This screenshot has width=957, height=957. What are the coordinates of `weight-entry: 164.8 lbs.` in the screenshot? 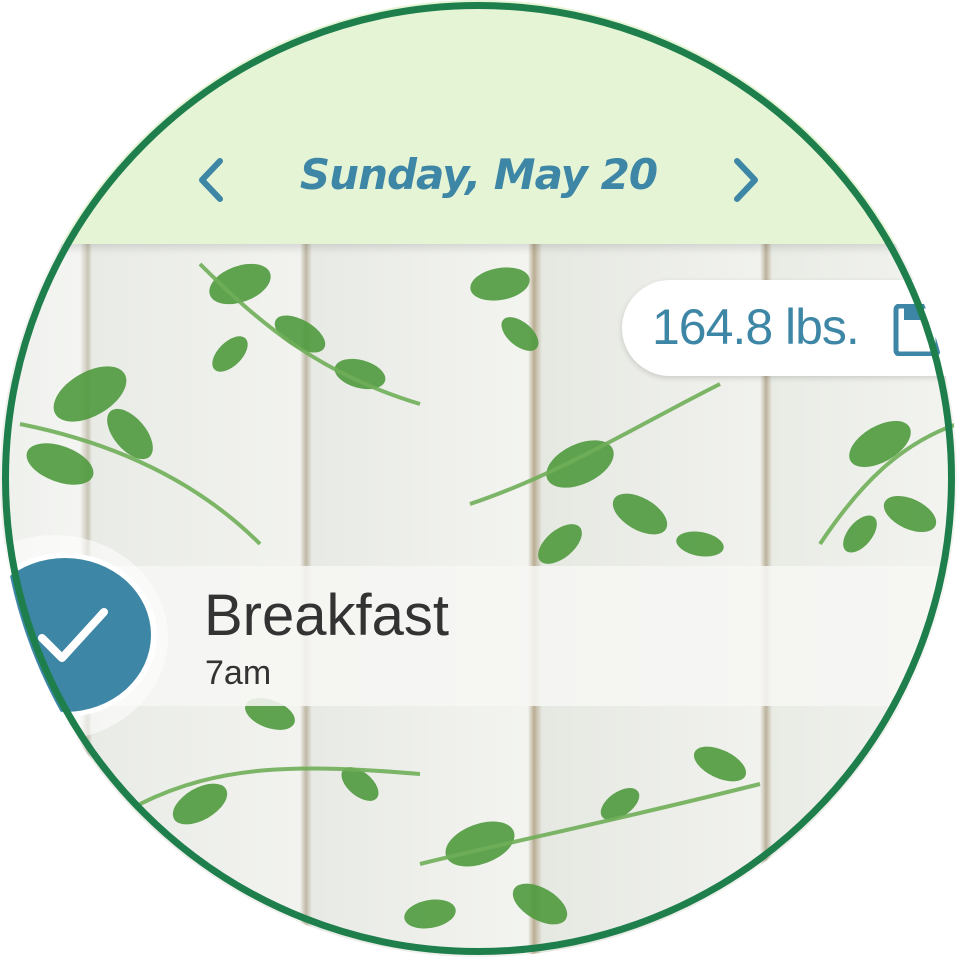 It's located at (789, 328).